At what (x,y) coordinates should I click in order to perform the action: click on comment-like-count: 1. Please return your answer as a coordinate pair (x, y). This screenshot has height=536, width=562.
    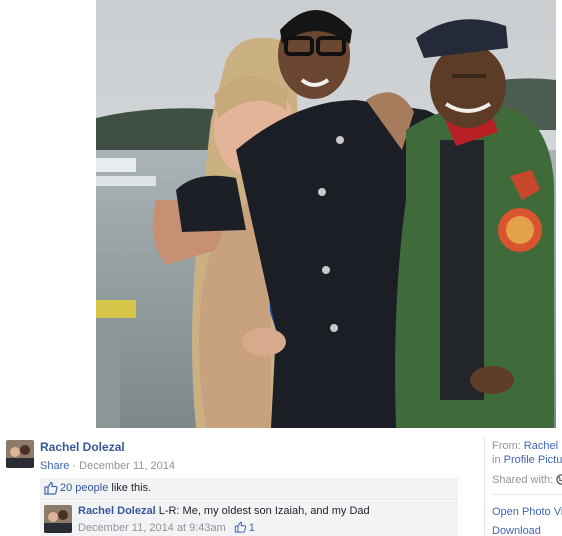
    Looking at the image, I should click on (252, 528).